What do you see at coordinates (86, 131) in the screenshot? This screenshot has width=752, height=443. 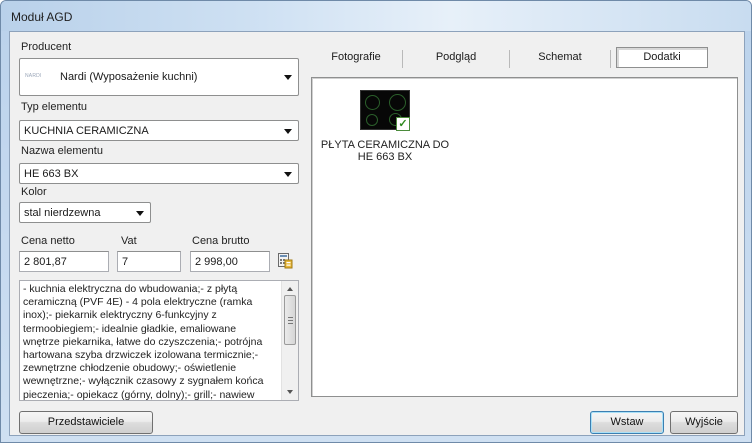 I see `element-type-value: KUCHNIA CERAMICZNA` at bounding box center [86, 131].